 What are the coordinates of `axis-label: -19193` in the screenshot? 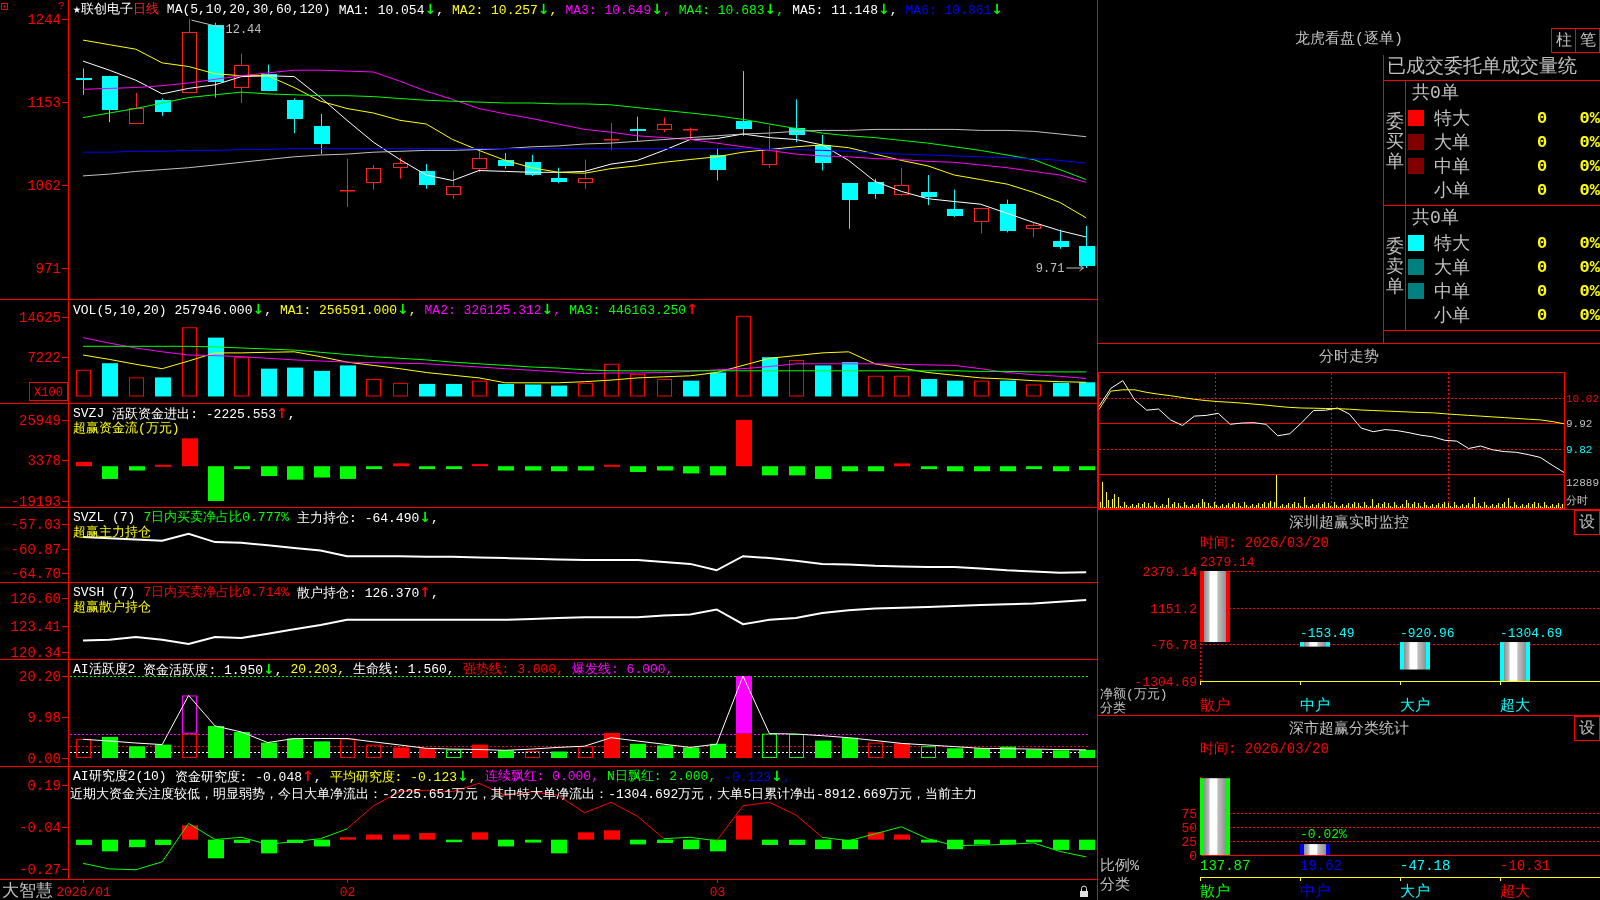 It's located at (35, 500).